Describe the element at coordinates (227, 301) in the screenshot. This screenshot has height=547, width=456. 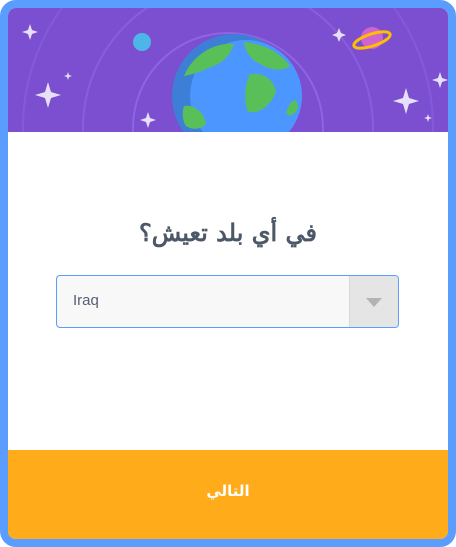
I see `country-select: Iraq` at that location.